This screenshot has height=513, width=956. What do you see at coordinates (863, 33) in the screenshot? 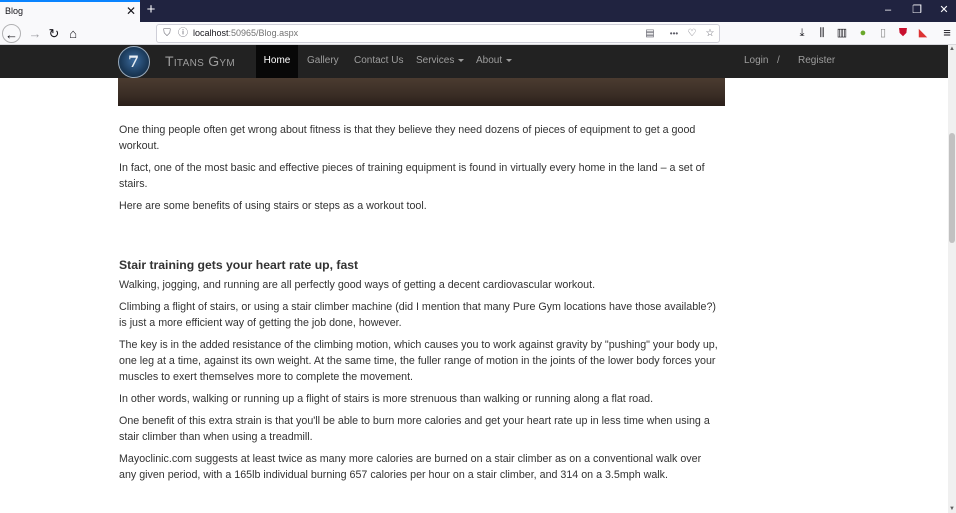
I see `extension-green-icon: ●` at bounding box center [863, 33].